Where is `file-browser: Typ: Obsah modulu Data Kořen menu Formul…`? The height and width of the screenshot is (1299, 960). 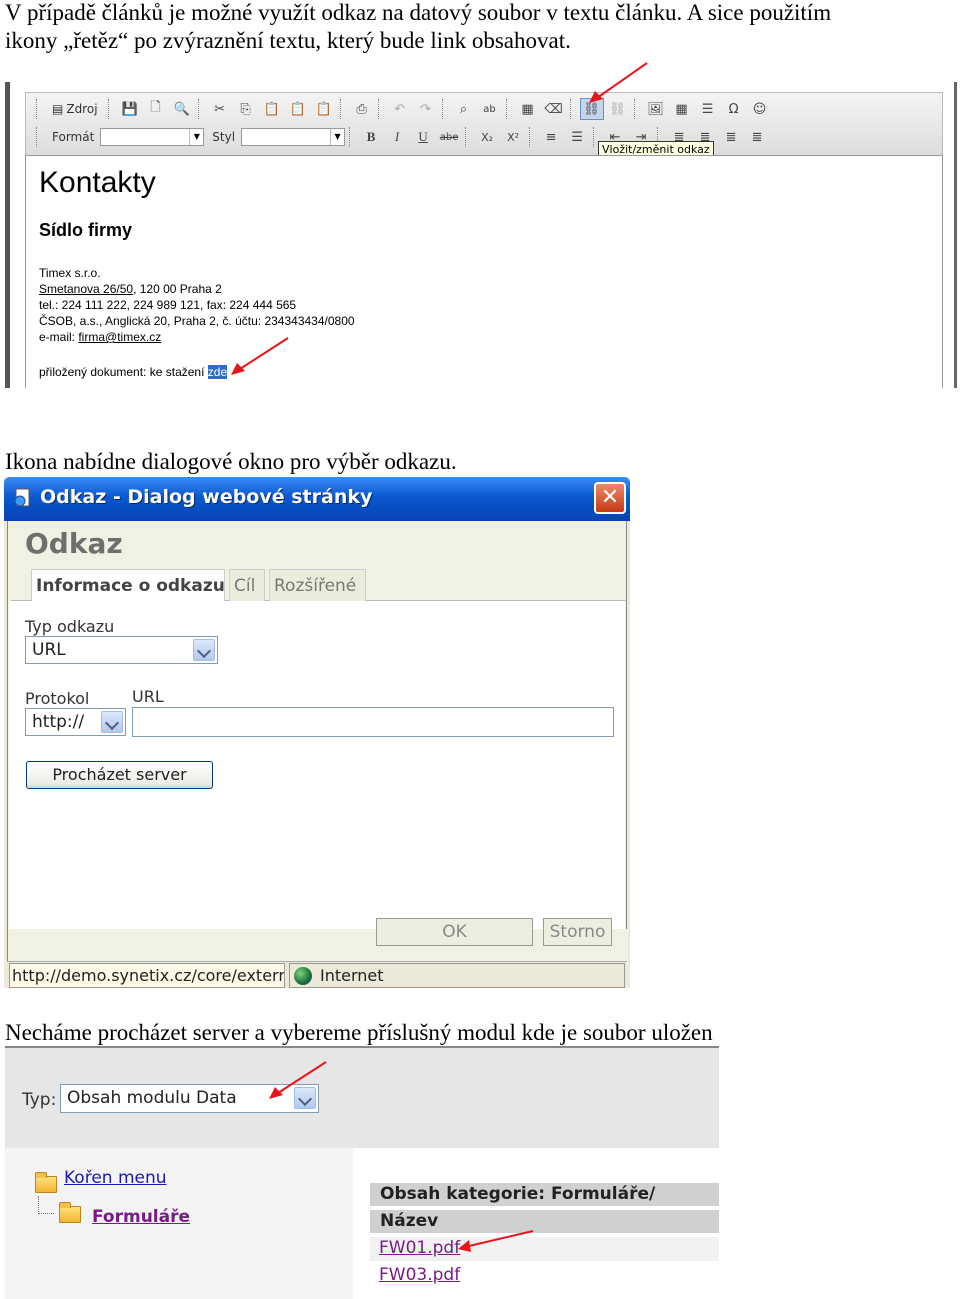 file-browser: Typ: Obsah modulu Data Kořen menu Formul… is located at coordinates (362, 1172).